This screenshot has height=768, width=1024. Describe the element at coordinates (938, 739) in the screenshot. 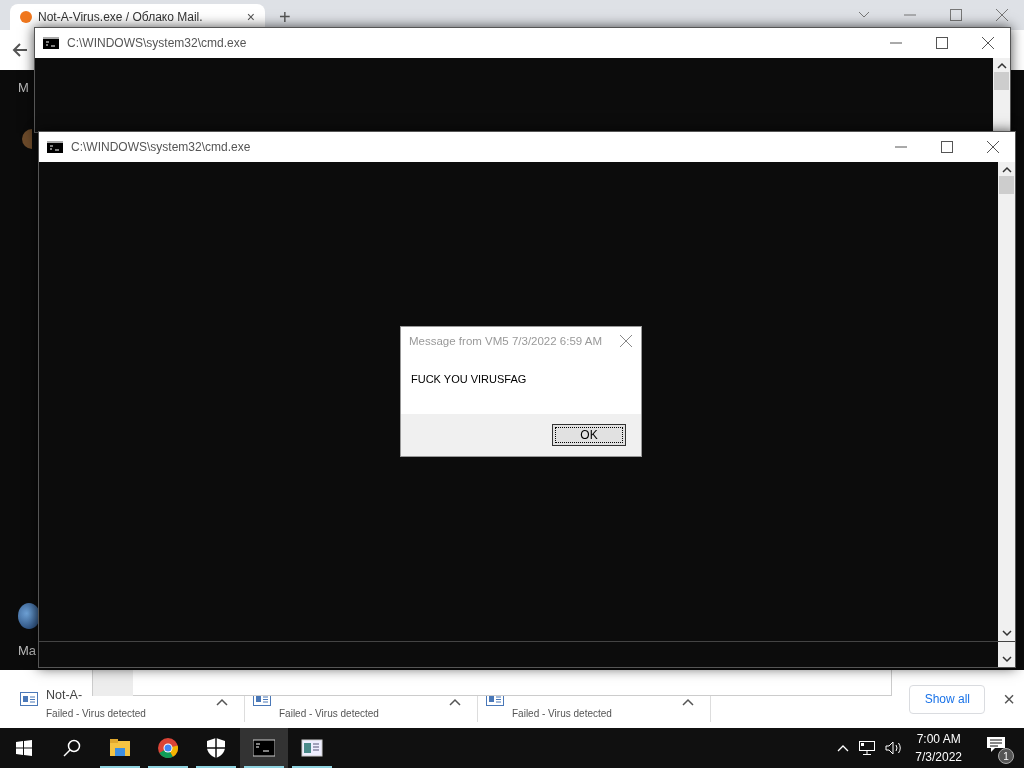

I see `clock-time: 7:00 AM` at that location.